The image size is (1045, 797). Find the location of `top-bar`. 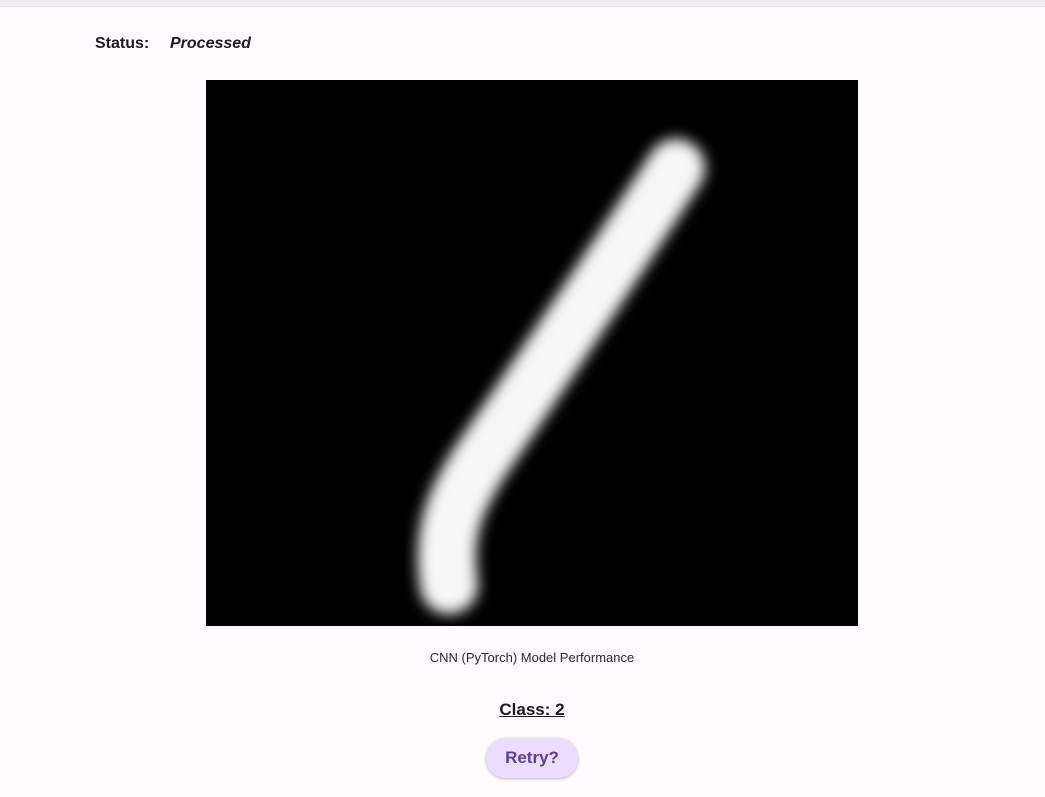

top-bar is located at coordinates (522, 3).